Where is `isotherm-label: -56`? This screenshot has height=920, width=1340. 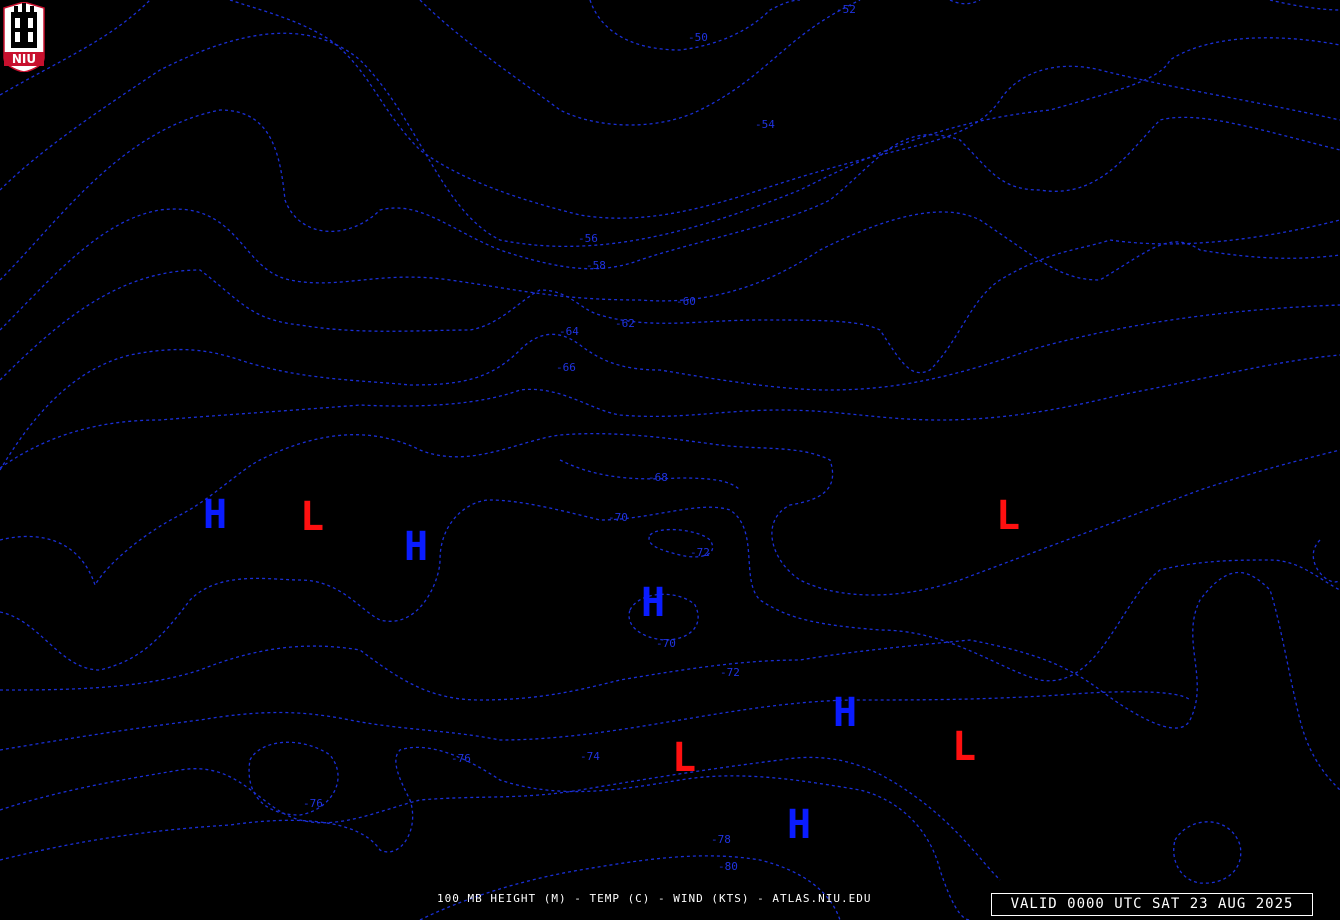
isotherm-label: -56 is located at coordinates (588, 238).